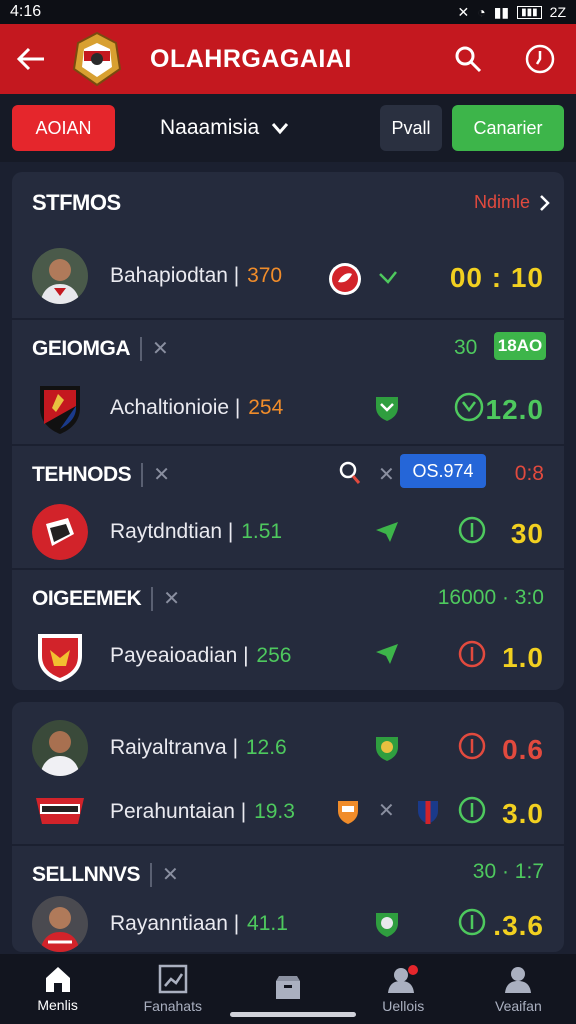 The height and width of the screenshot is (1024, 576). I want to click on filter-row: AOIAN Naaamisia Pvall Canarier, so click(288, 128).